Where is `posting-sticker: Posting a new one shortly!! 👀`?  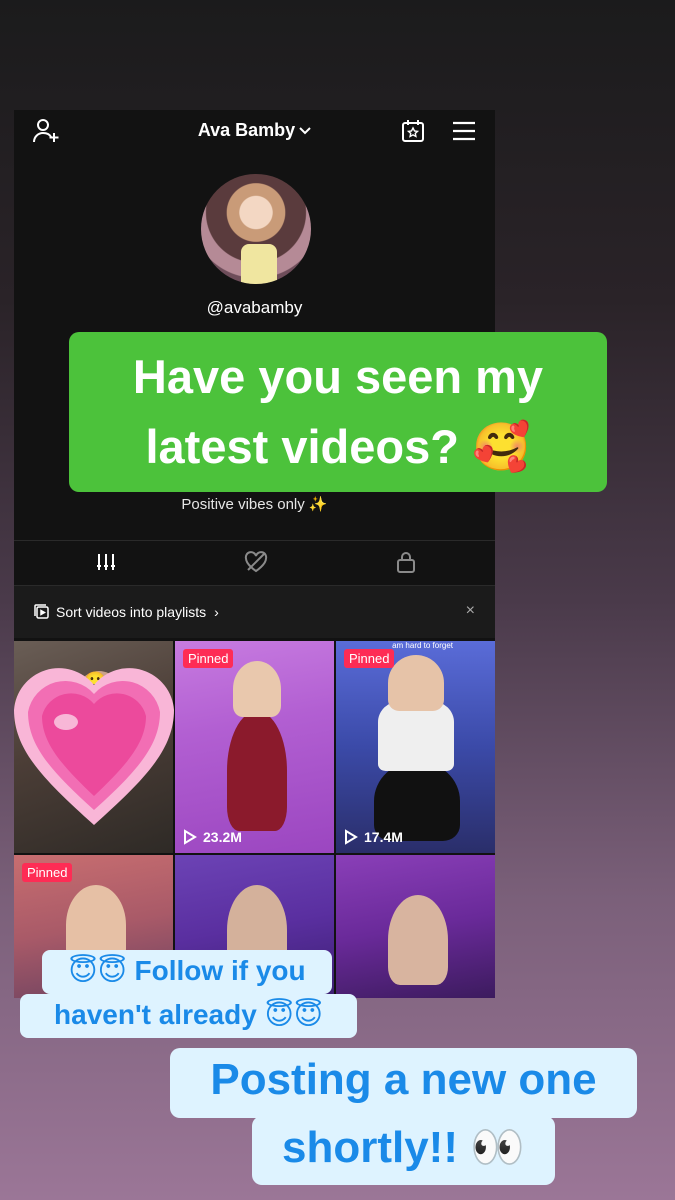 posting-sticker: Posting a new one shortly!! 👀 is located at coordinates (403, 1116).